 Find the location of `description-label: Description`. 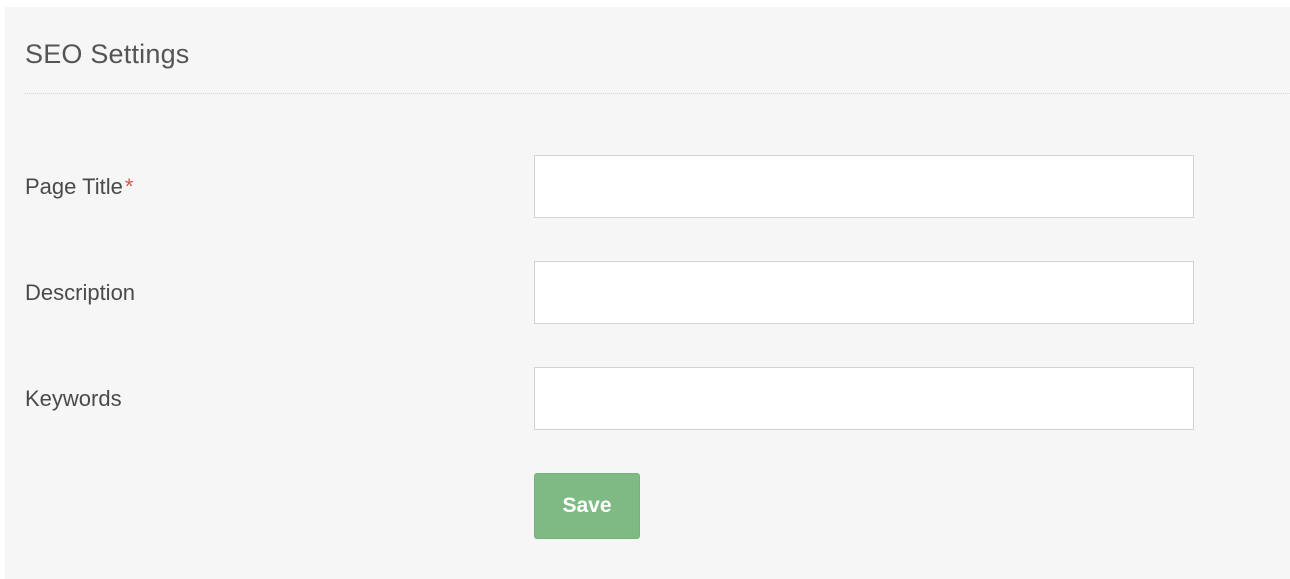

description-label: Description is located at coordinates (80, 292).